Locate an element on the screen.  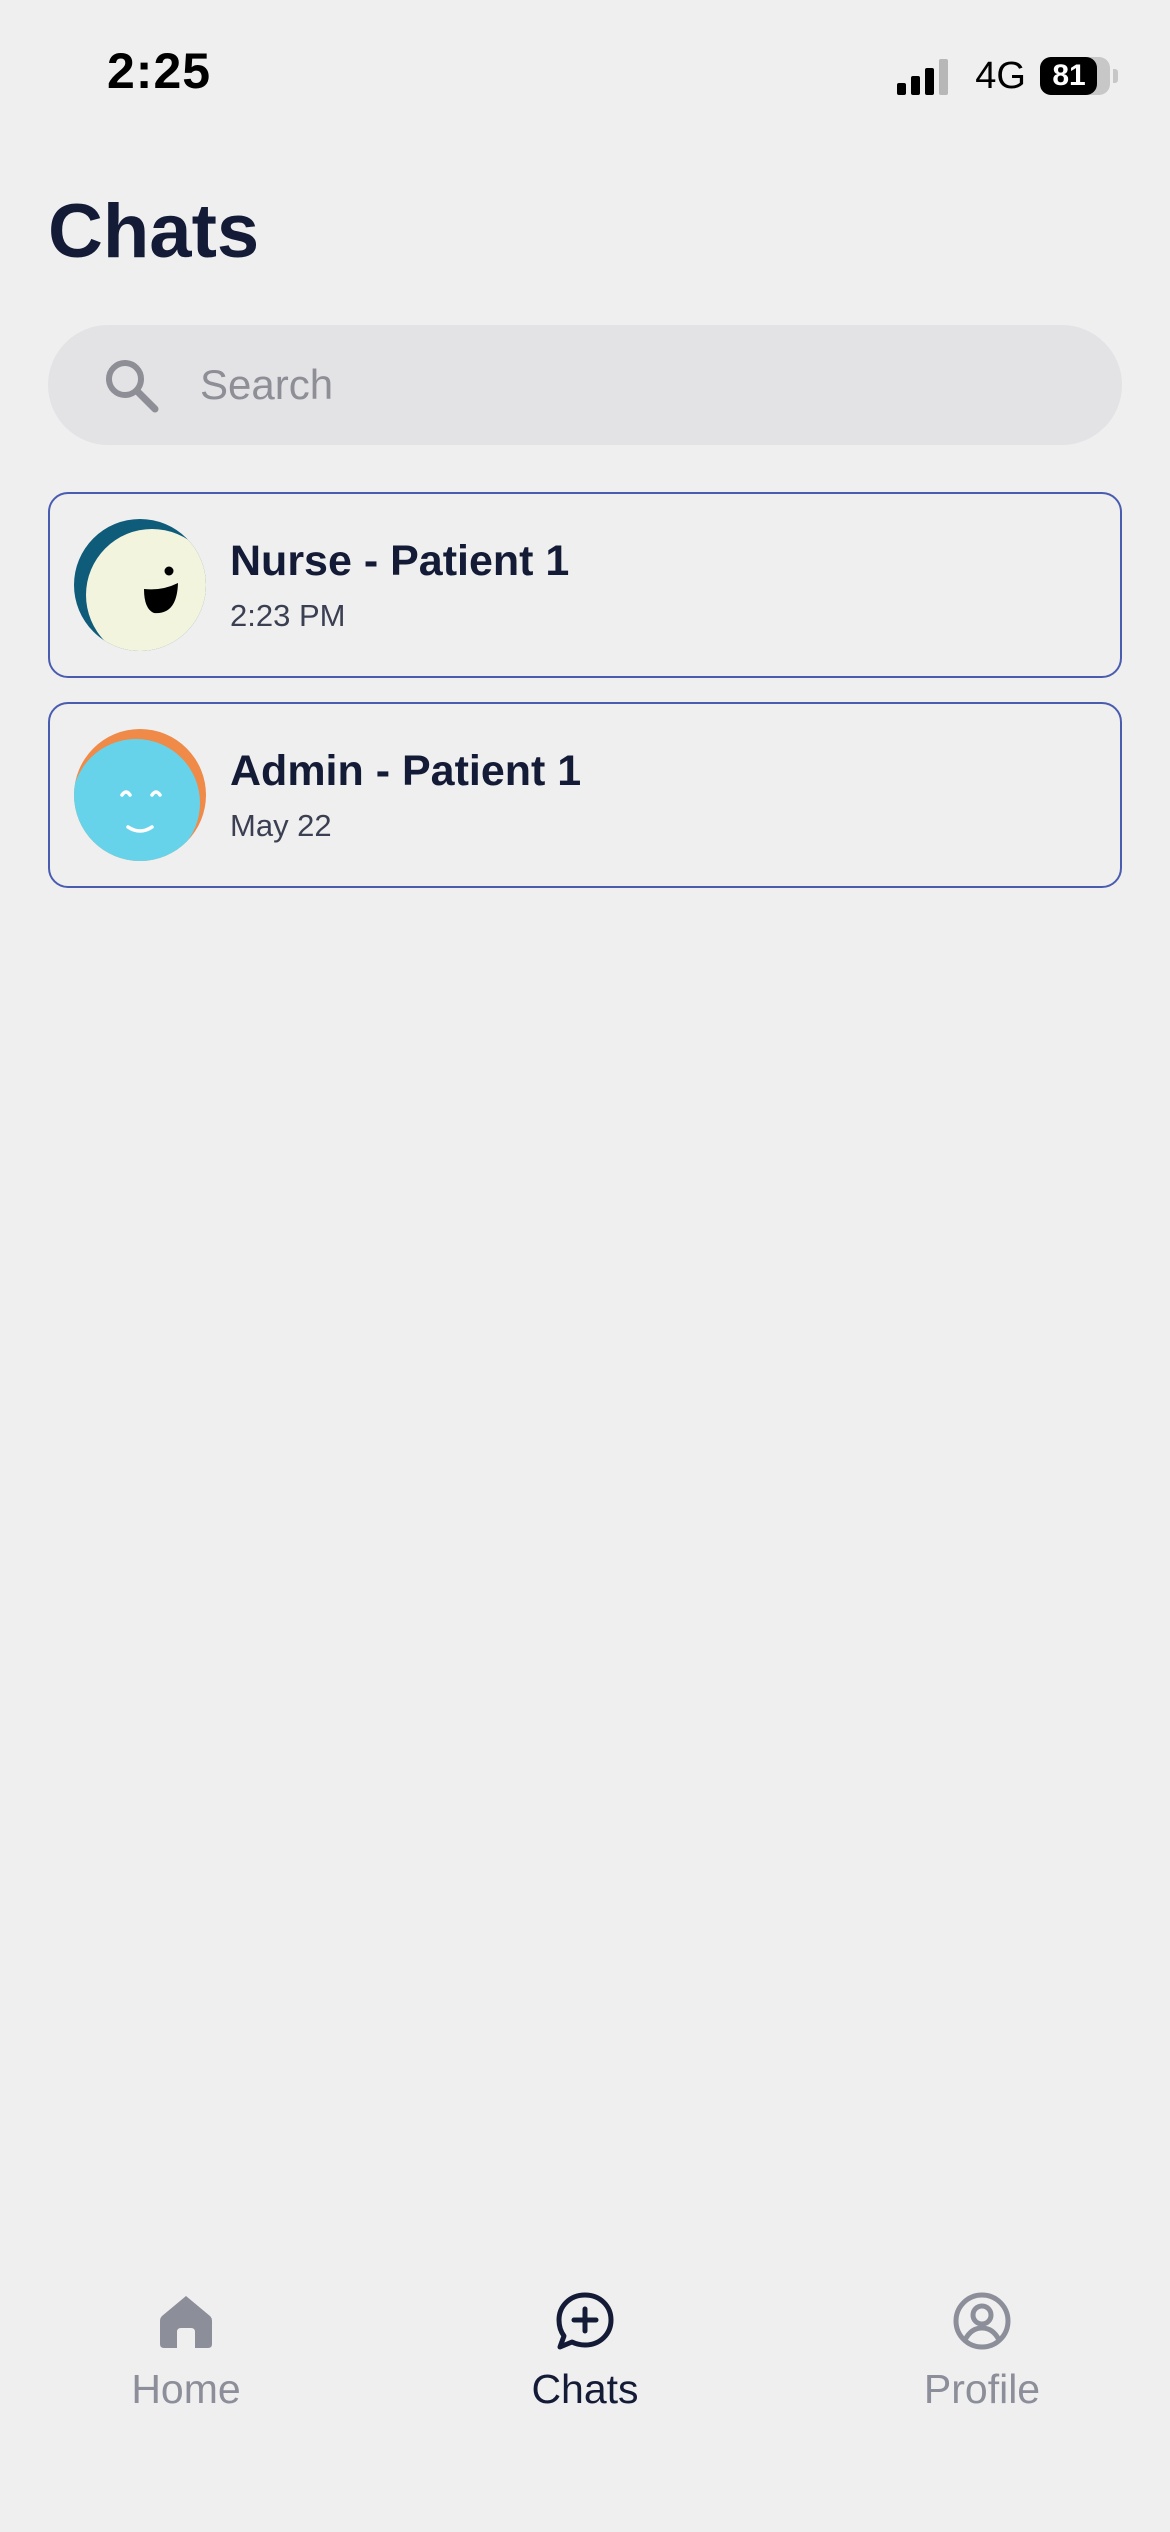
user-circle-icon is located at coordinates (982, 2321).